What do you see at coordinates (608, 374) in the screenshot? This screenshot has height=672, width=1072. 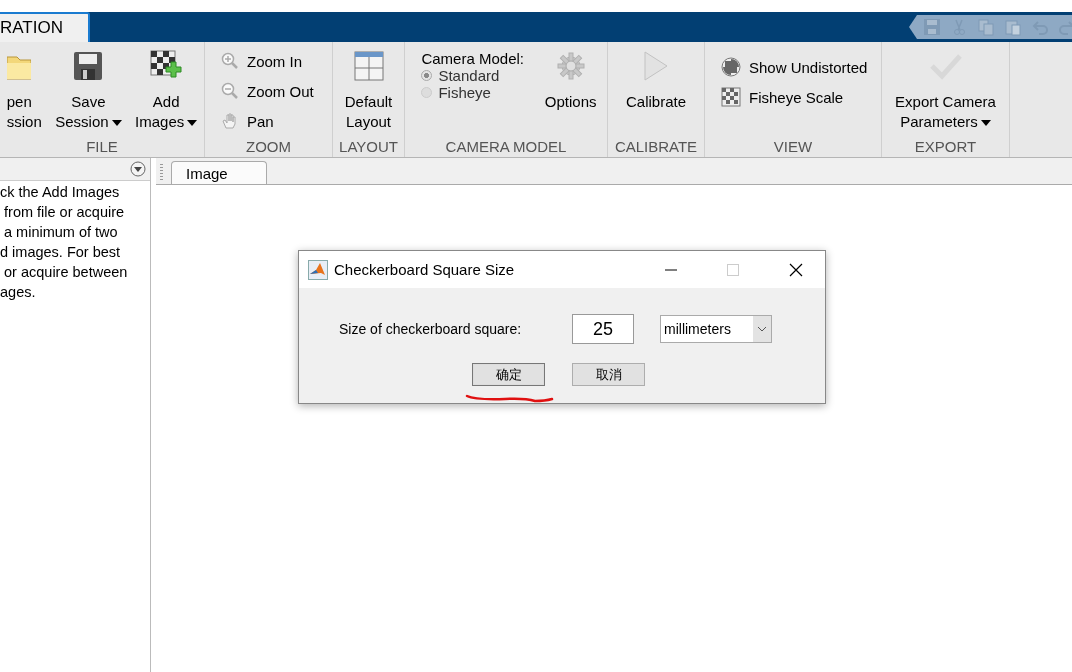 I see `cancel-button: 取消` at bounding box center [608, 374].